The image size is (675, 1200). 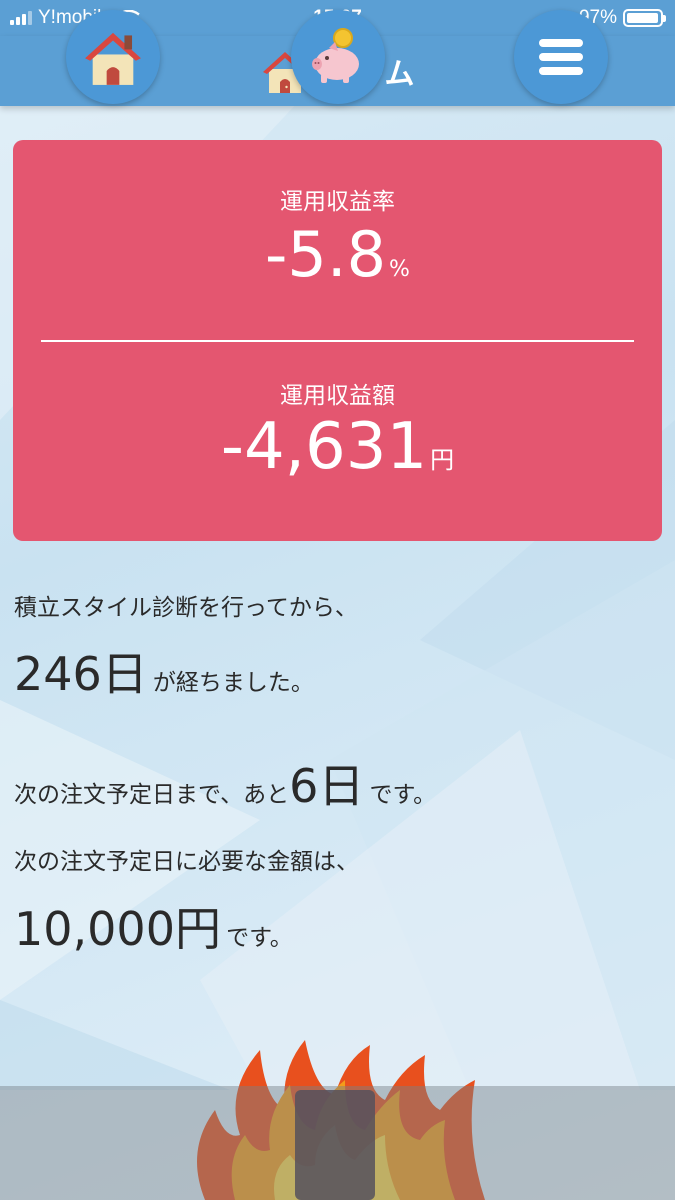 What do you see at coordinates (259, 938) in the screenshot?
I see `required-amount-suffix: です。` at bounding box center [259, 938].